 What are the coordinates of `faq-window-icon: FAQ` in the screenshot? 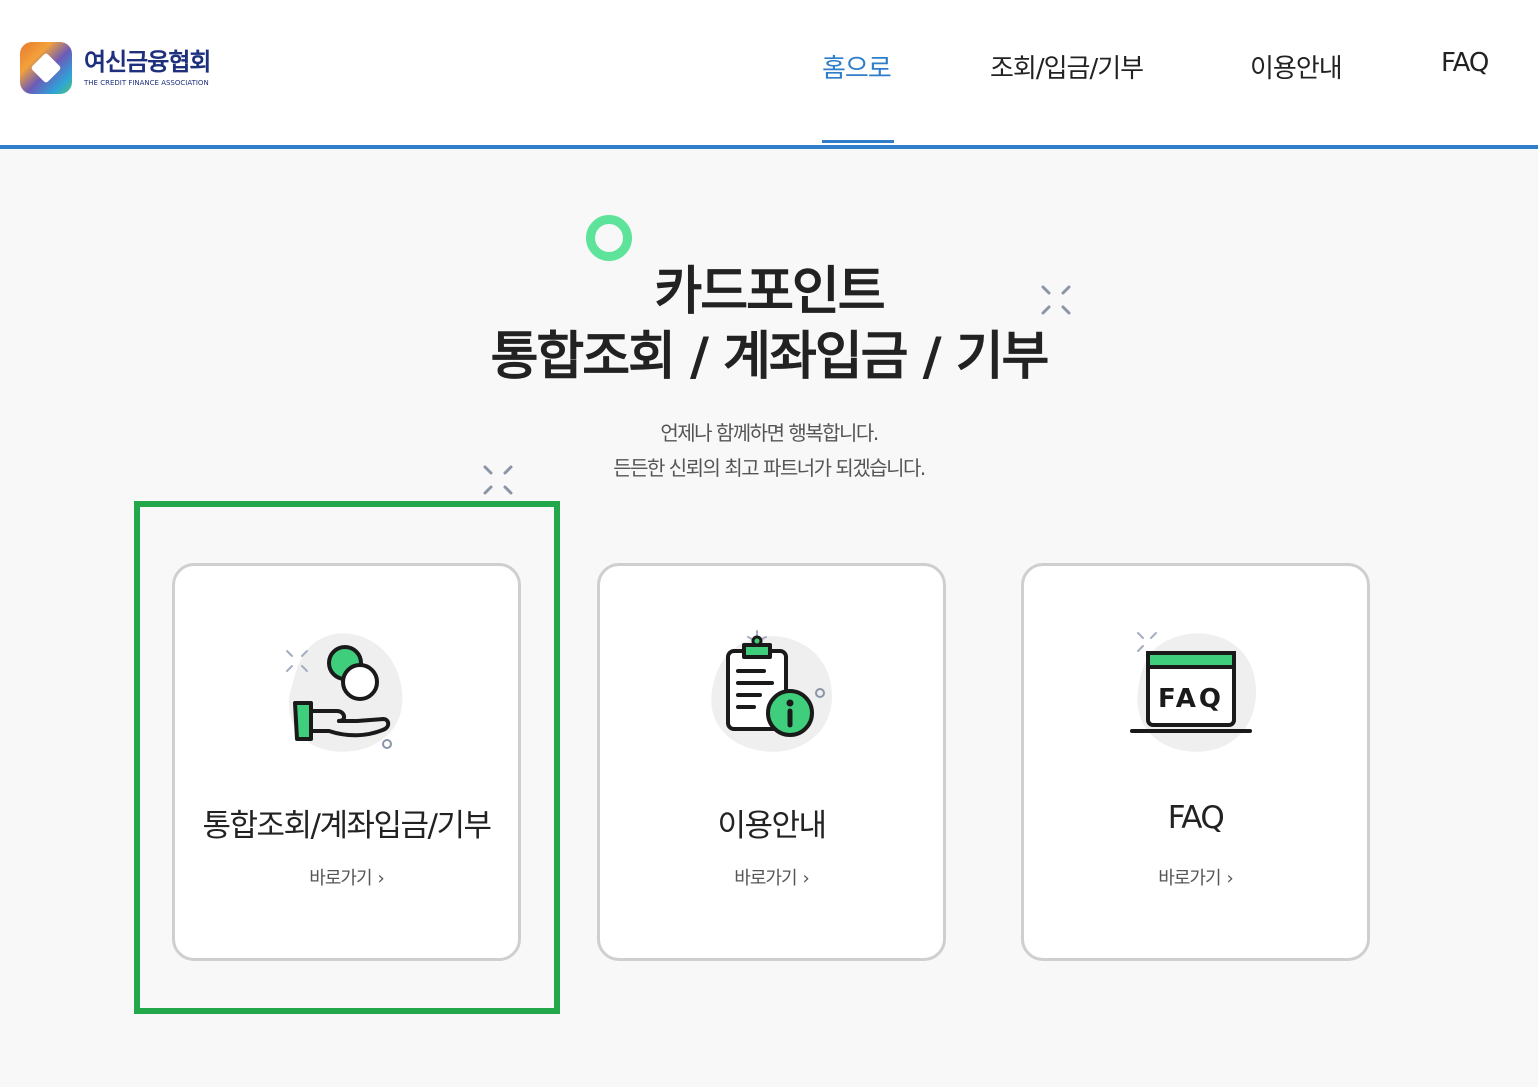 It's located at (1192, 692).